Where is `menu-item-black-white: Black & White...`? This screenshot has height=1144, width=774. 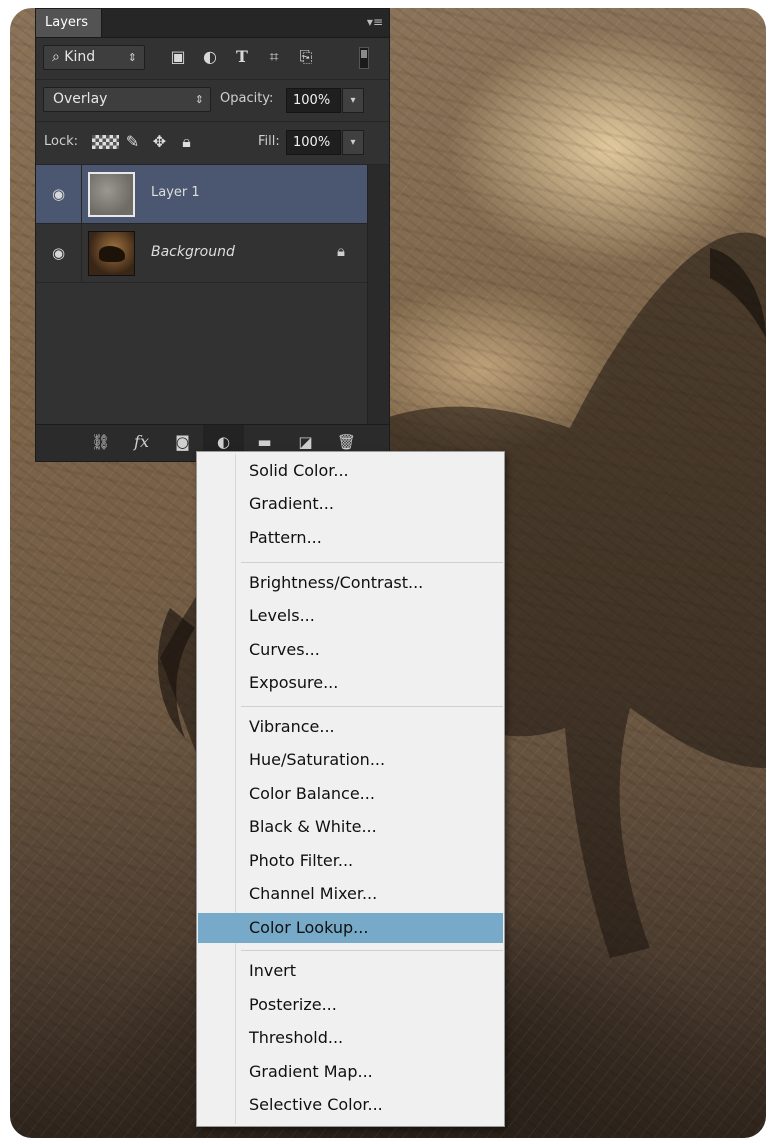 menu-item-black-white: Black & White... is located at coordinates (350, 827).